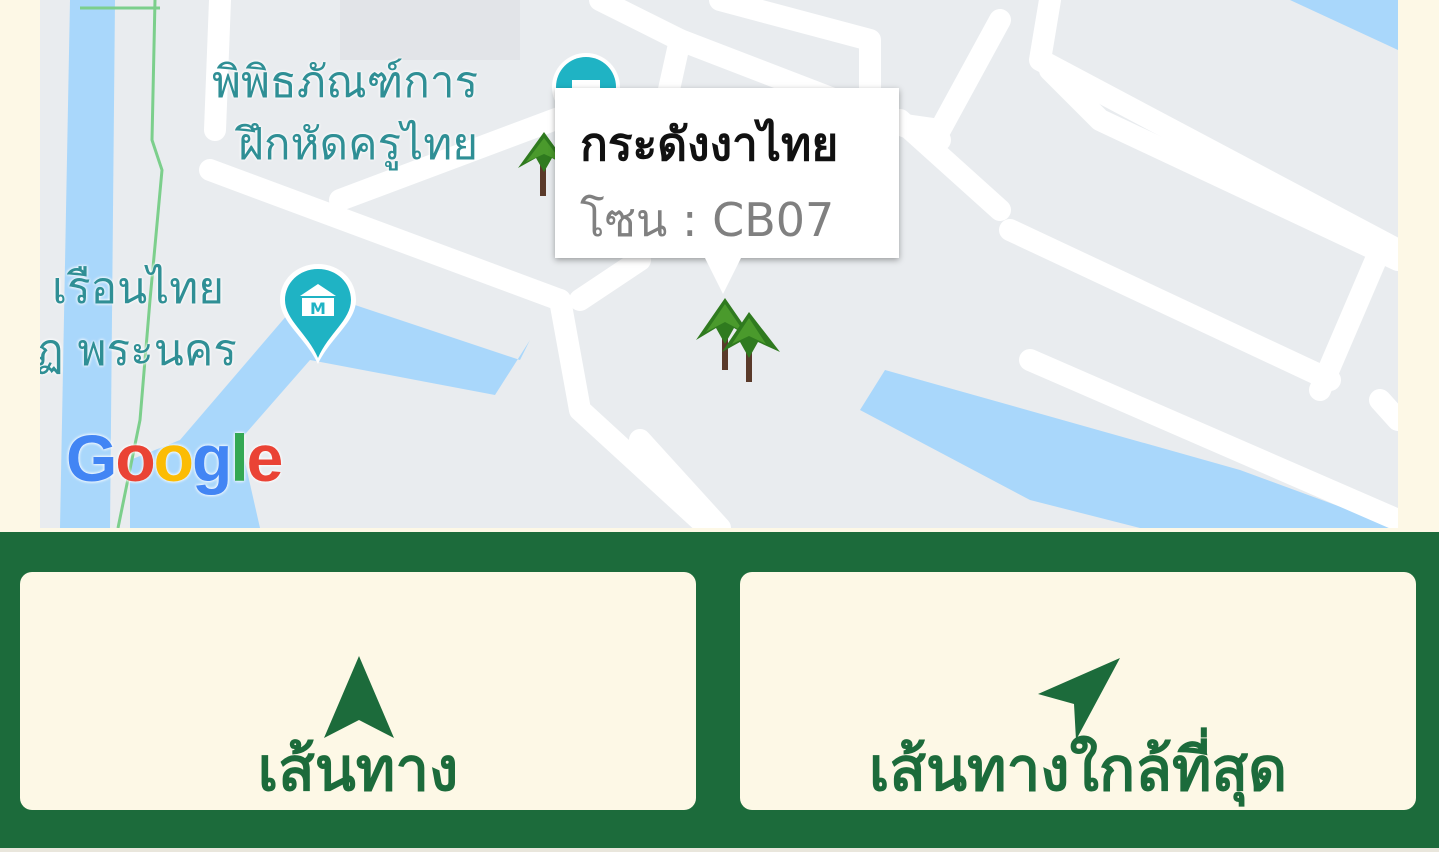  Describe the element at coordinates (723, 276) in the screenshot. I see `info-window-tail` at that location.